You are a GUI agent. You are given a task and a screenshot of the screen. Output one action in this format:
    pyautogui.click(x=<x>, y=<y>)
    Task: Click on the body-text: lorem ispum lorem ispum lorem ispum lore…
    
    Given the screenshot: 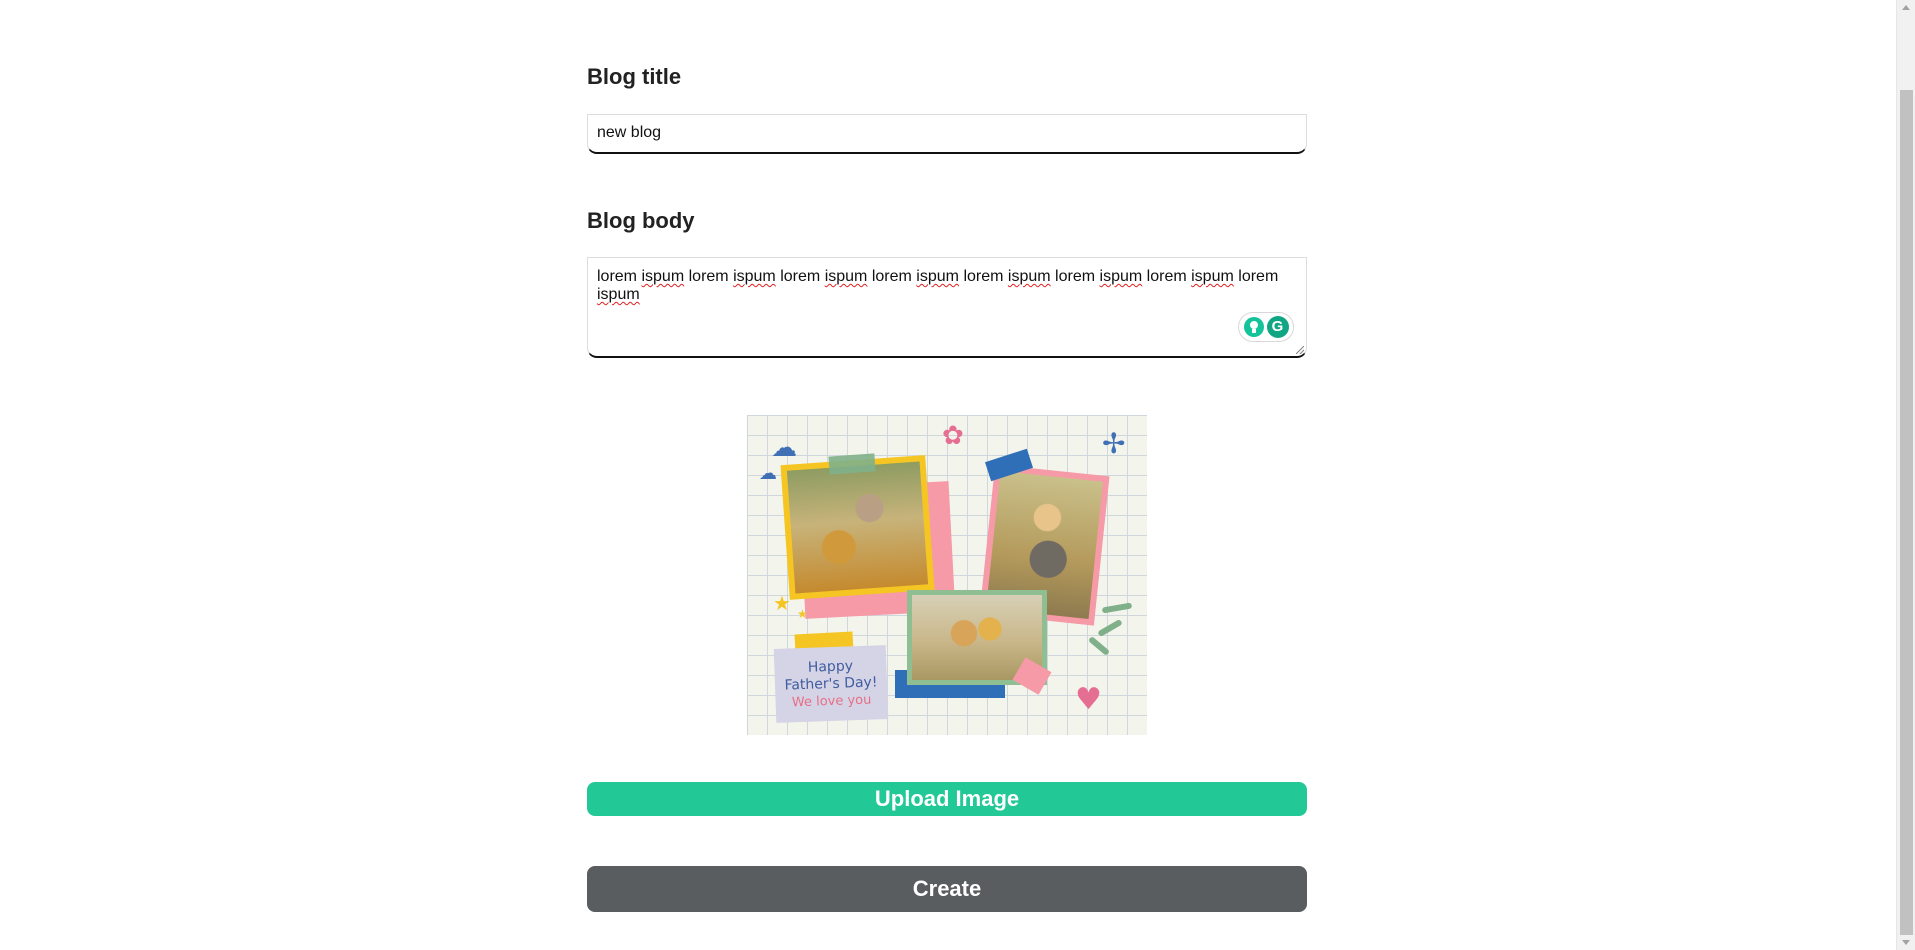 What is the action you would take?
    pyautogui.click(x=938, y=285)
    